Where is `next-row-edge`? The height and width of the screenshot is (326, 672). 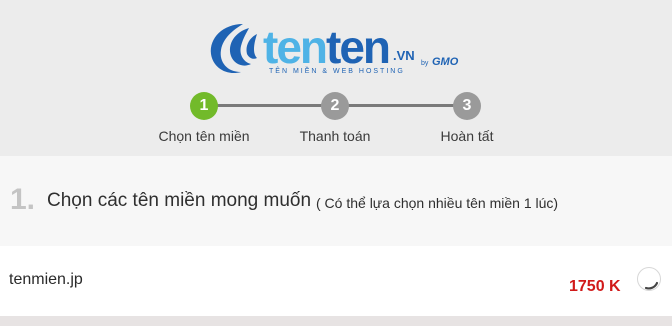
next-row-edge is located at coordinates (336, 321).